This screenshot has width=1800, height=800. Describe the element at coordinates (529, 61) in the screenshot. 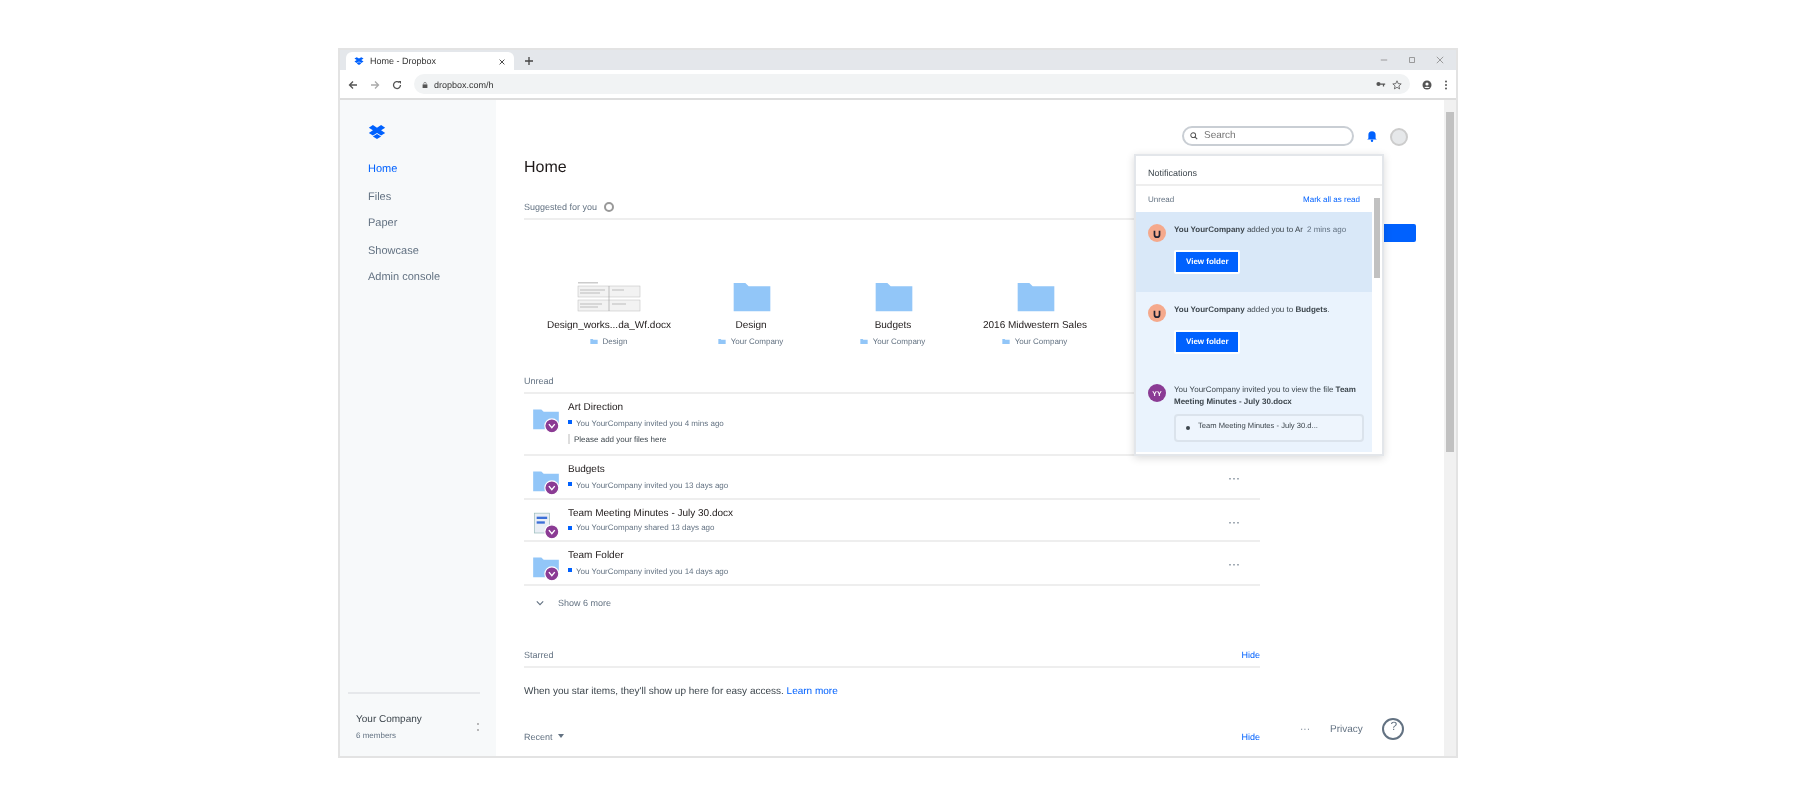

I see `new-tab-icon` at that location.